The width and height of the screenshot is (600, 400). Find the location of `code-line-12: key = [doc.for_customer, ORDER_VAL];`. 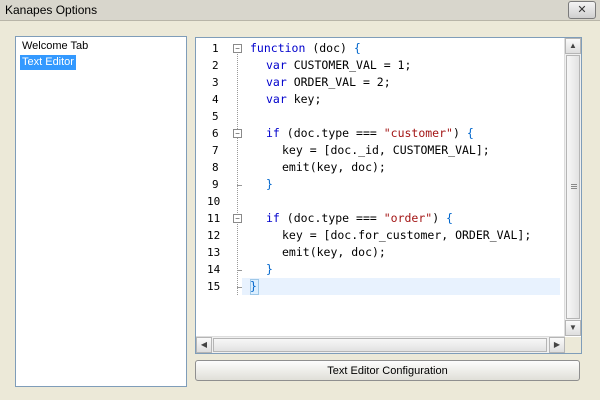

code-line-12: key = [doc.for_customer, ORDER_VAL]; is located at coordinates (406, 235).